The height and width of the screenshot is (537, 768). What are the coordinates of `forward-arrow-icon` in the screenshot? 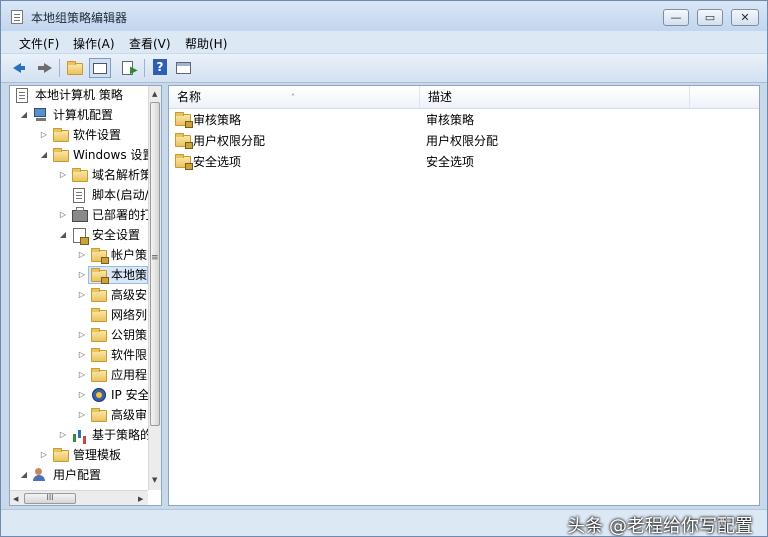 It's located at (45, 68).